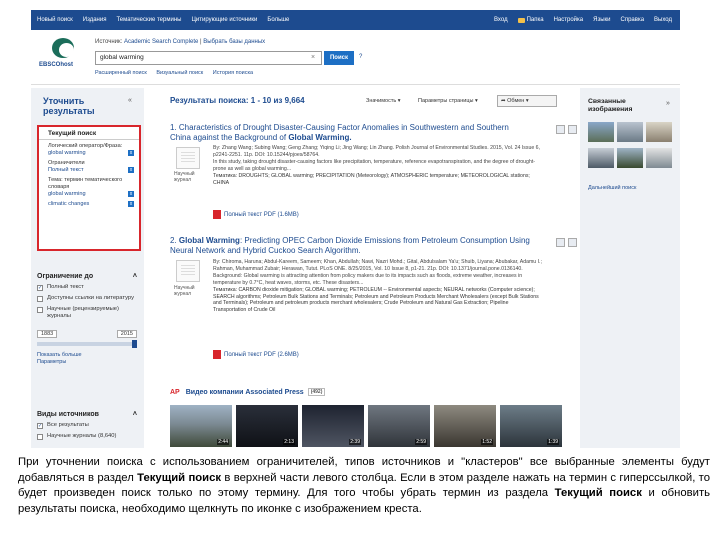  I want to click on nav-help: Справка, so click(633, 20).